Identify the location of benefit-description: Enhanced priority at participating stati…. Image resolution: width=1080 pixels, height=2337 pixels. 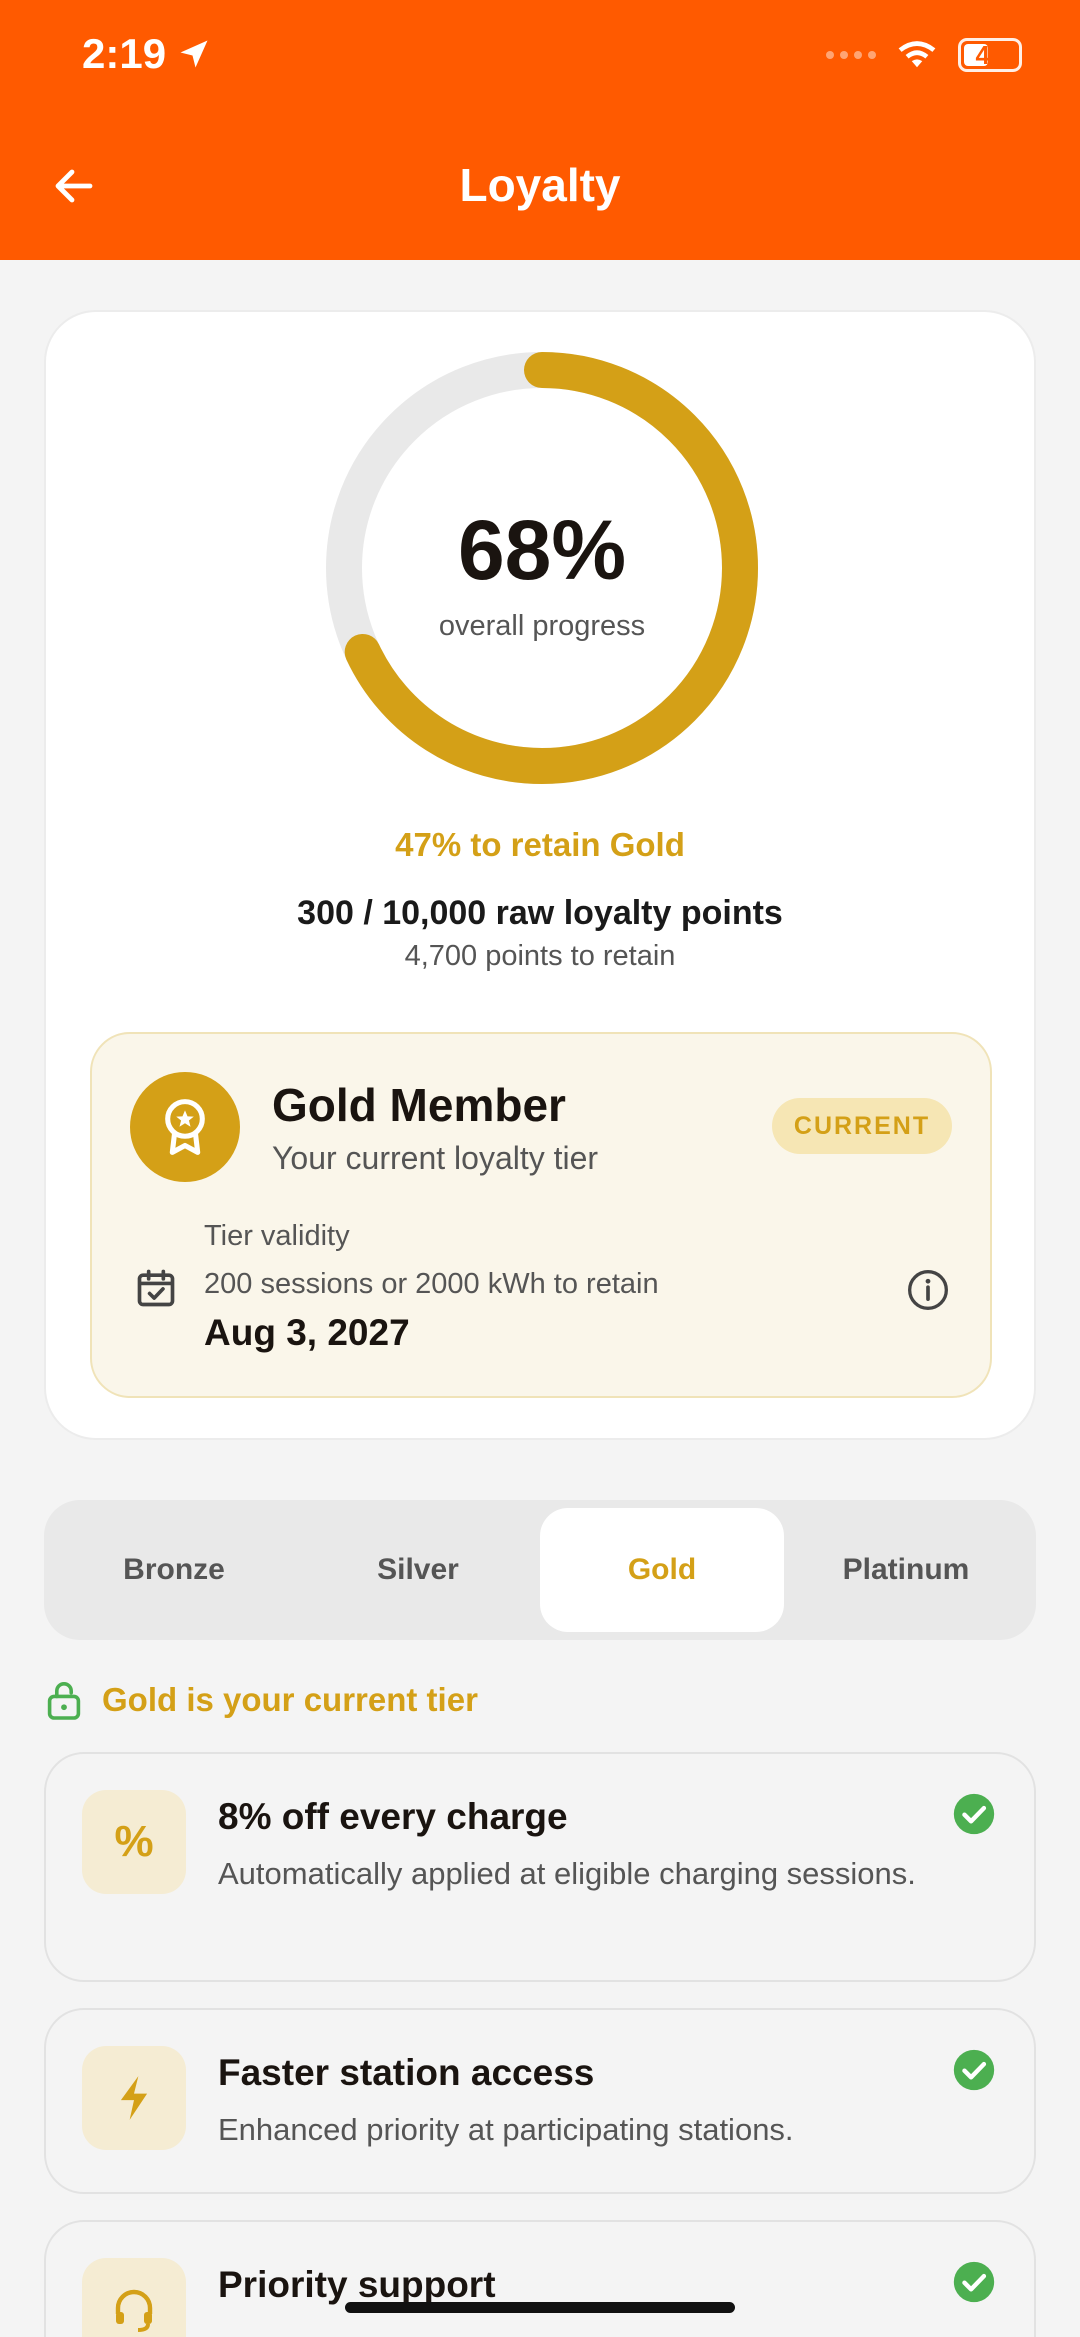
(506, 2129).